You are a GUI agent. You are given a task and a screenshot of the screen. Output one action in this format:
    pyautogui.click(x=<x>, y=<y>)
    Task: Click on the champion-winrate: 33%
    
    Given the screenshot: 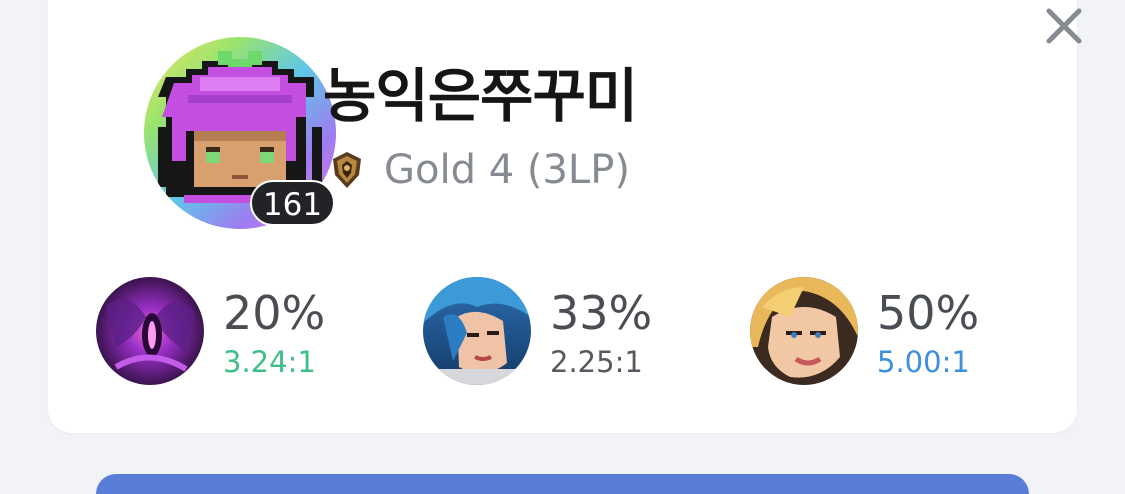 What is the action you would take?
    pyautogui.click(x=601, y=313)
    